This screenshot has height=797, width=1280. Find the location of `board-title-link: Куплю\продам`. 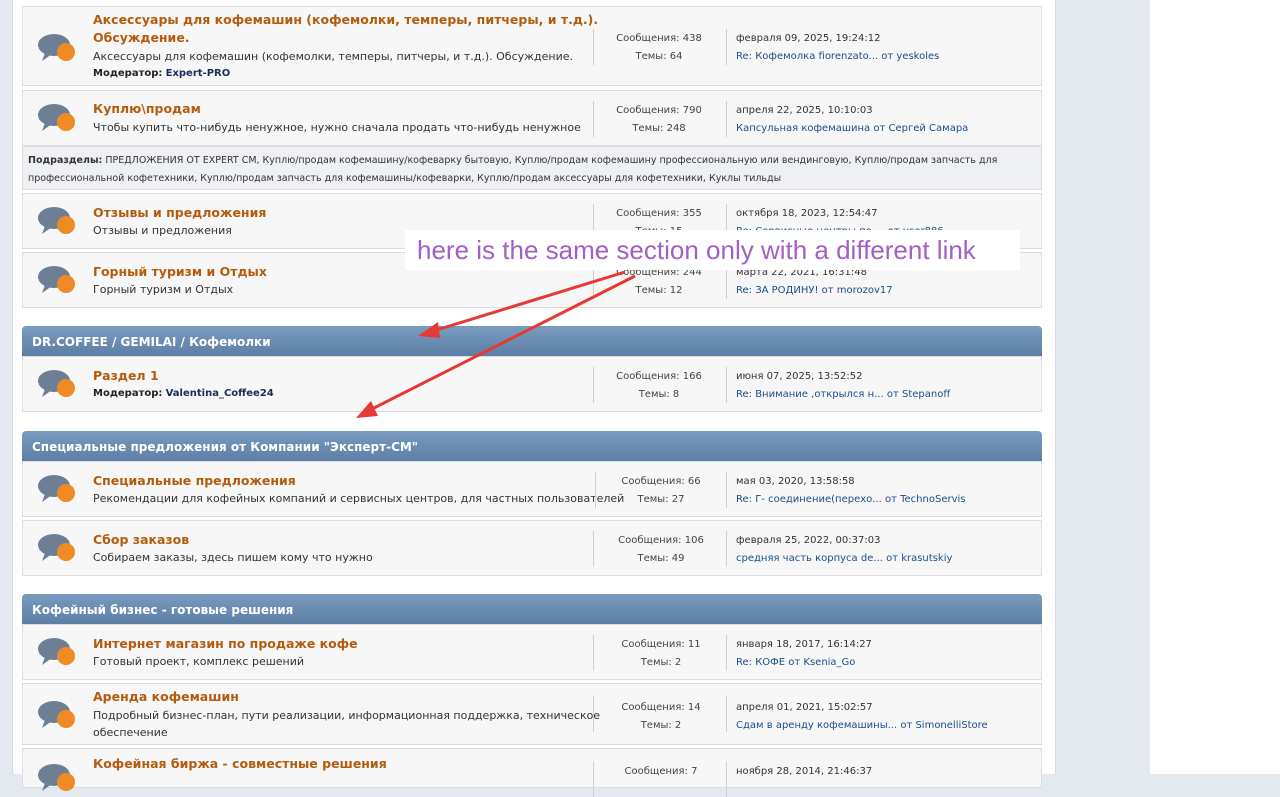

board-title-link: Куплю\продам is located at coordinates (147, 109).